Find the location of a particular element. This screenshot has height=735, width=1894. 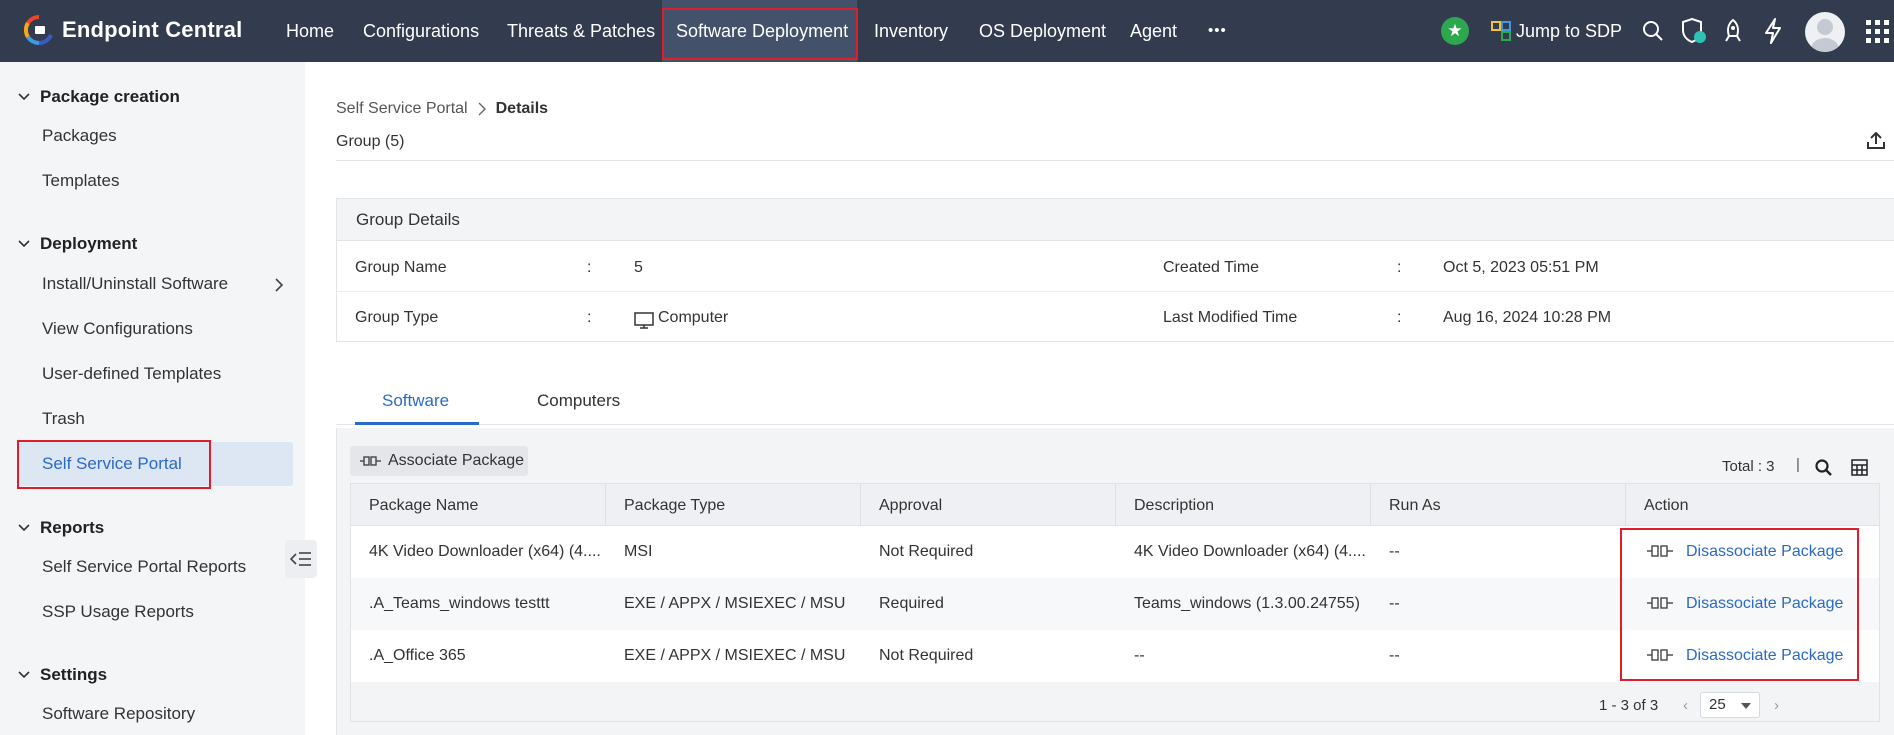

per-page-select: 25 is located at coordinates (1730, 705).